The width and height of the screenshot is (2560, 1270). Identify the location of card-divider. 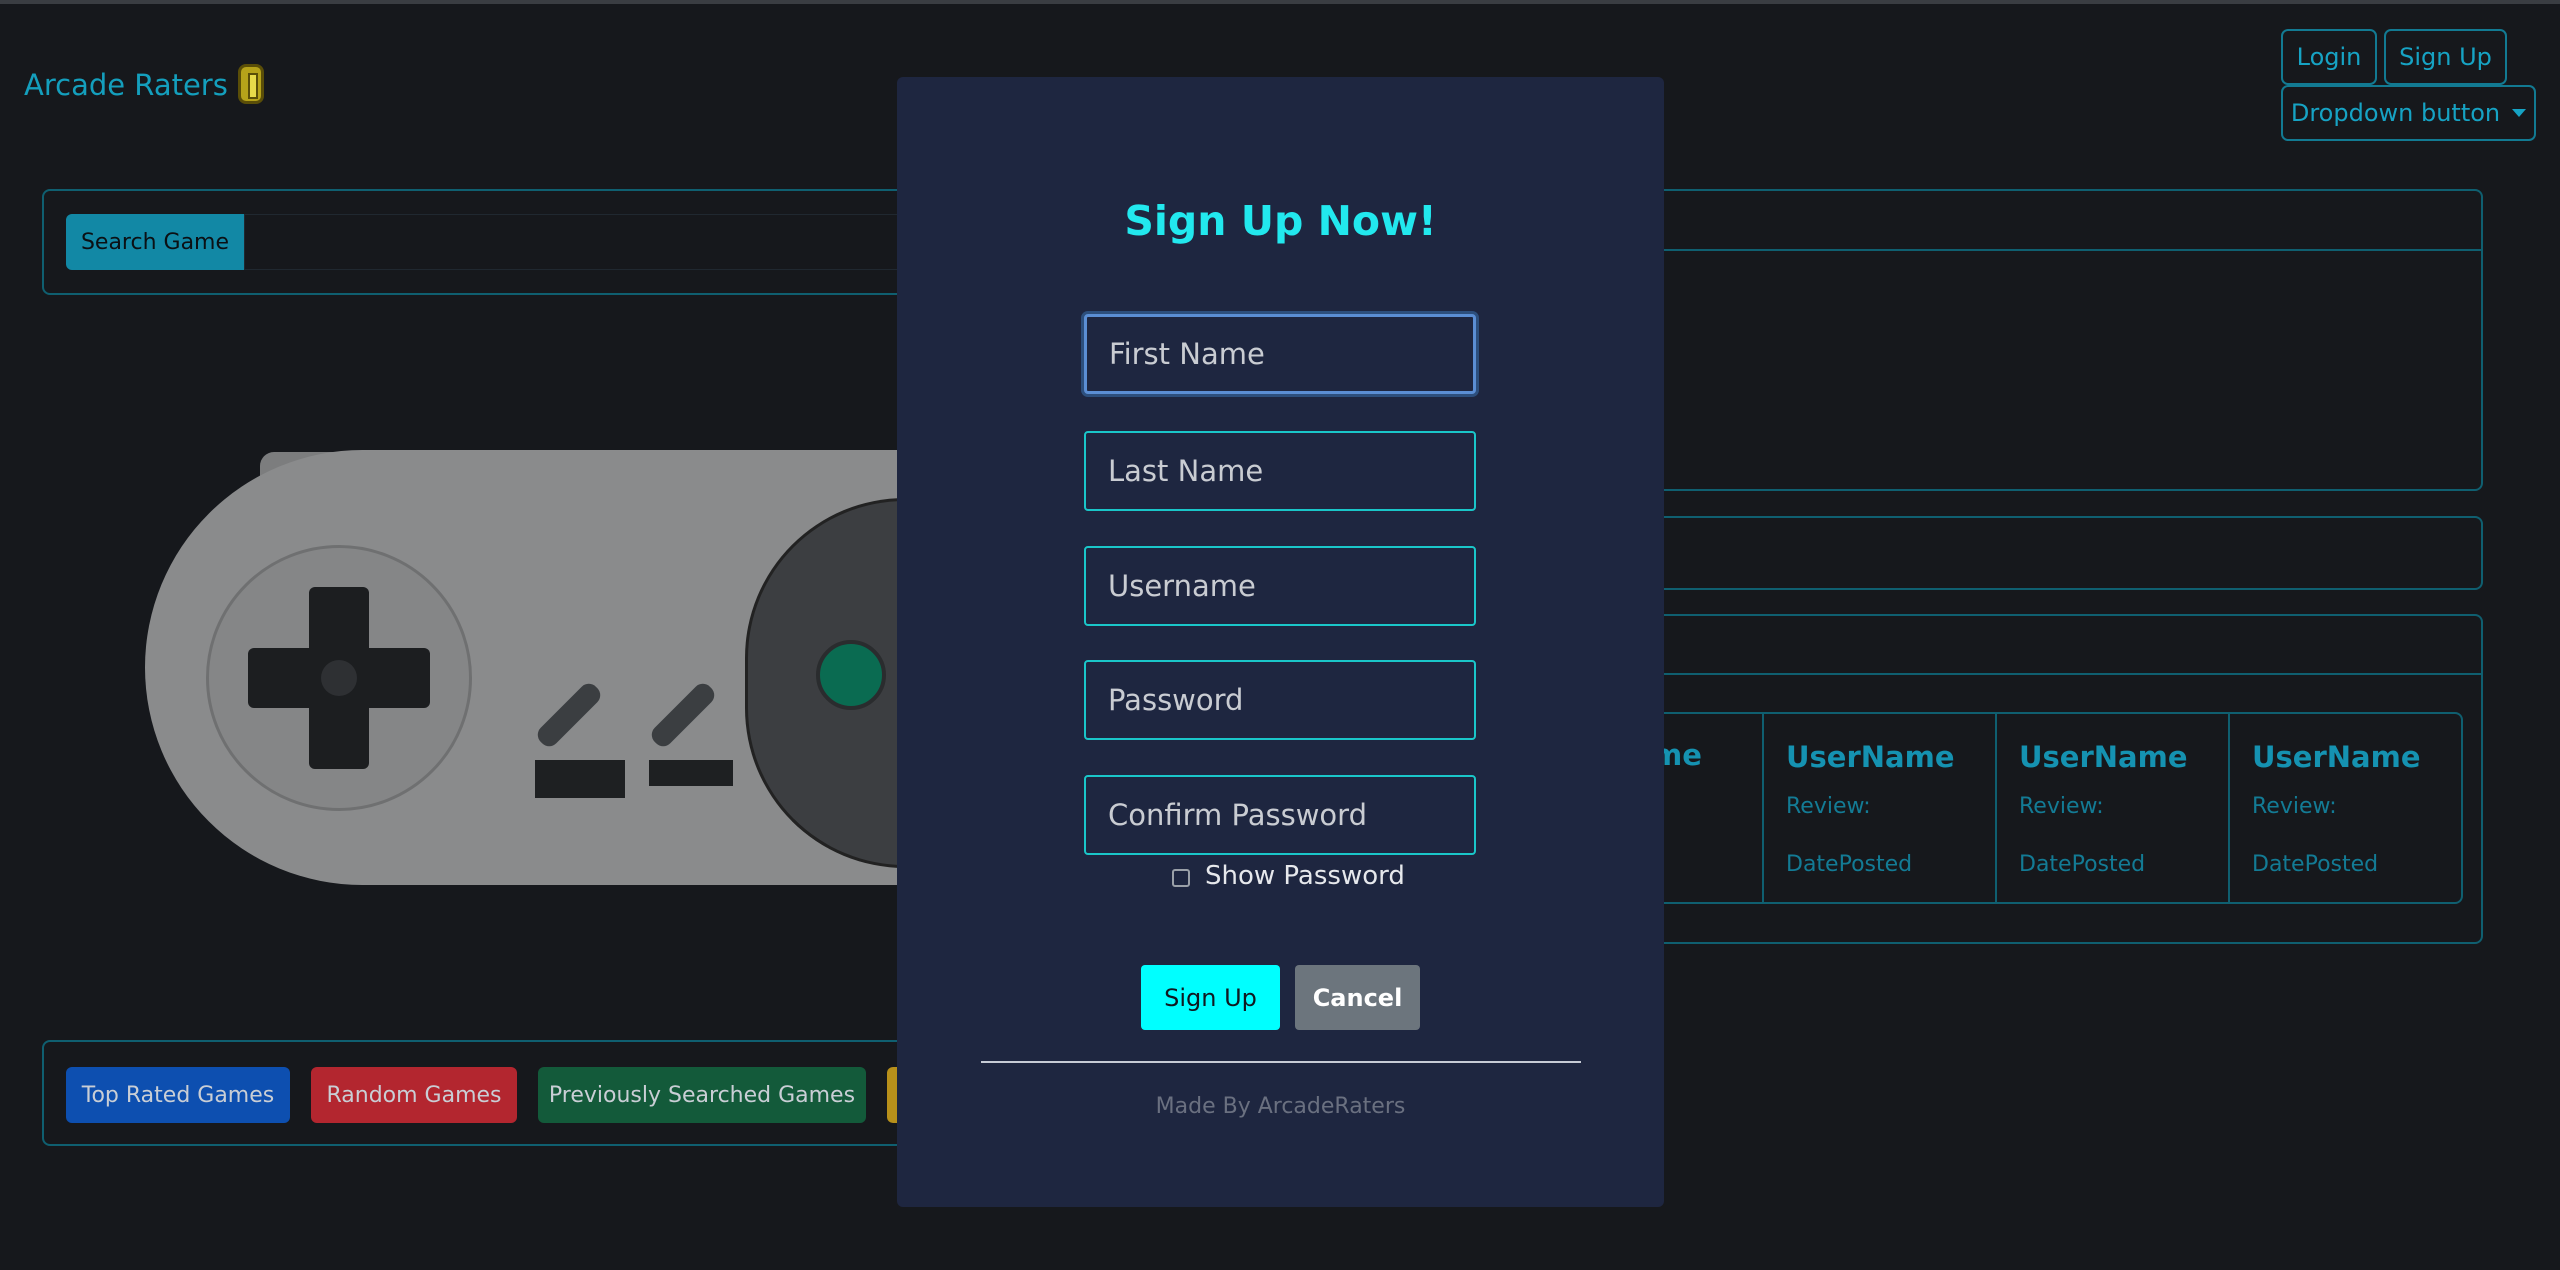
(2066, 250).